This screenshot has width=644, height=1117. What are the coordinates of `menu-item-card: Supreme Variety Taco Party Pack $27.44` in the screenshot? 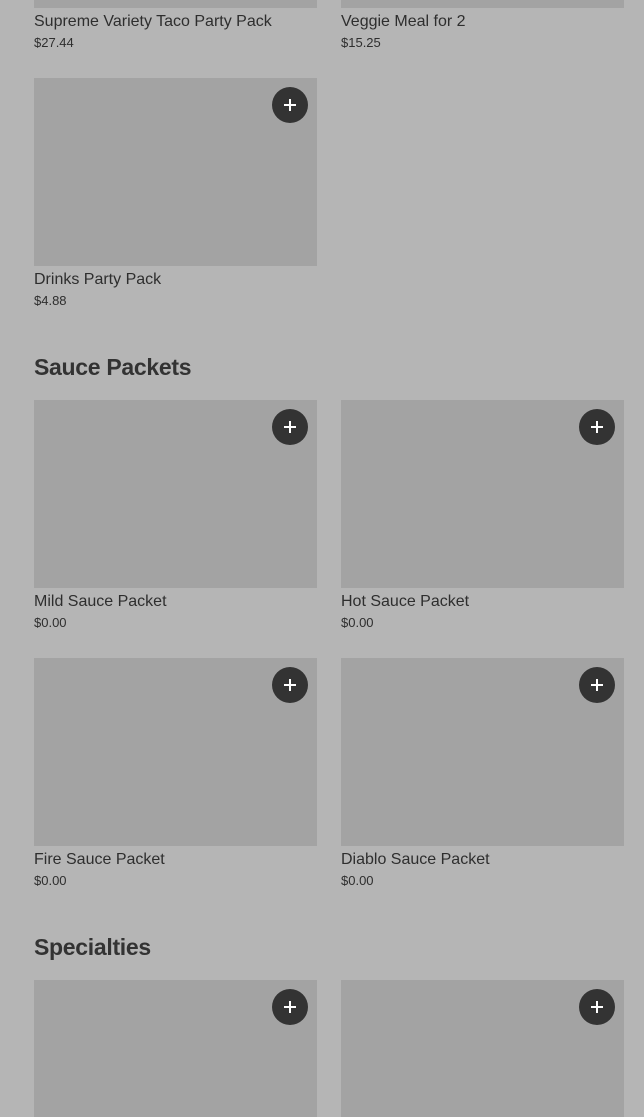 It's located at (175, 26).